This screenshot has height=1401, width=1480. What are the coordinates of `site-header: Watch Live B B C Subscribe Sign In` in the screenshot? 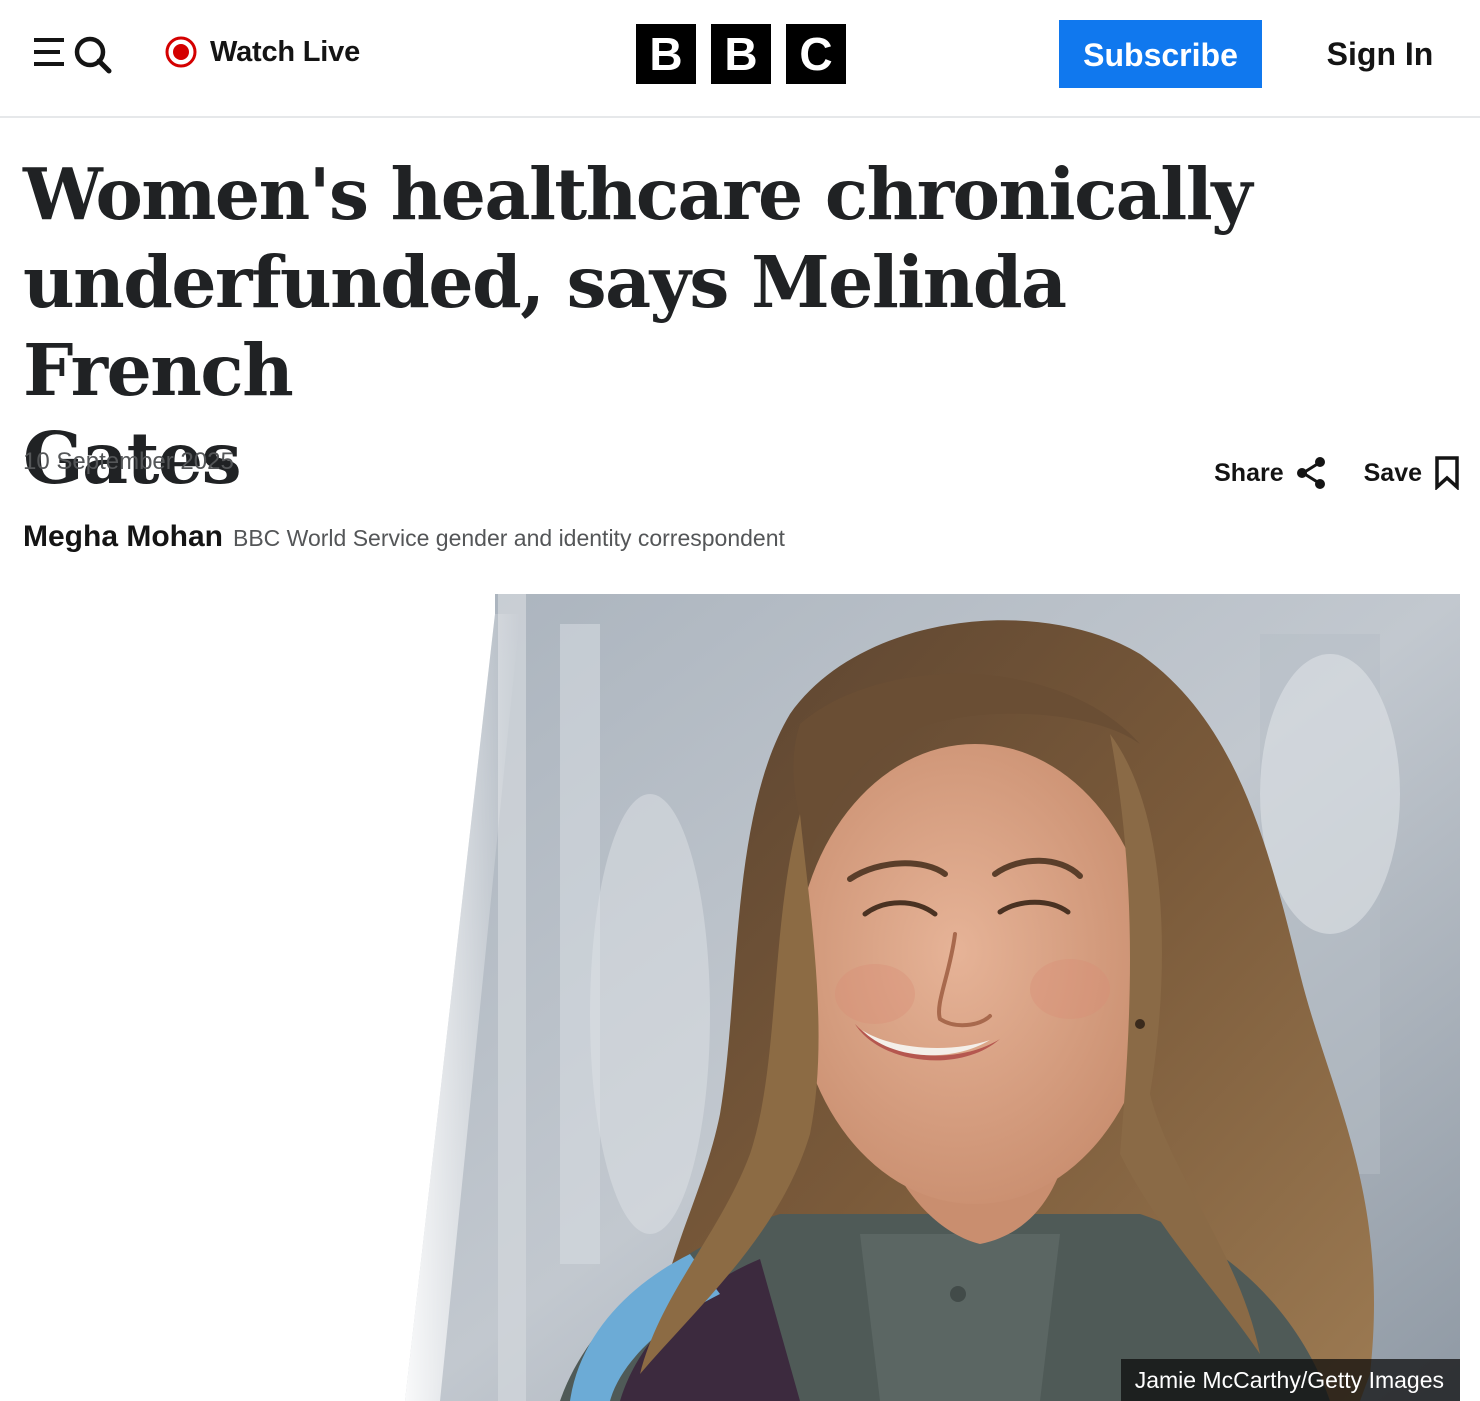 It's located at (740, 59).